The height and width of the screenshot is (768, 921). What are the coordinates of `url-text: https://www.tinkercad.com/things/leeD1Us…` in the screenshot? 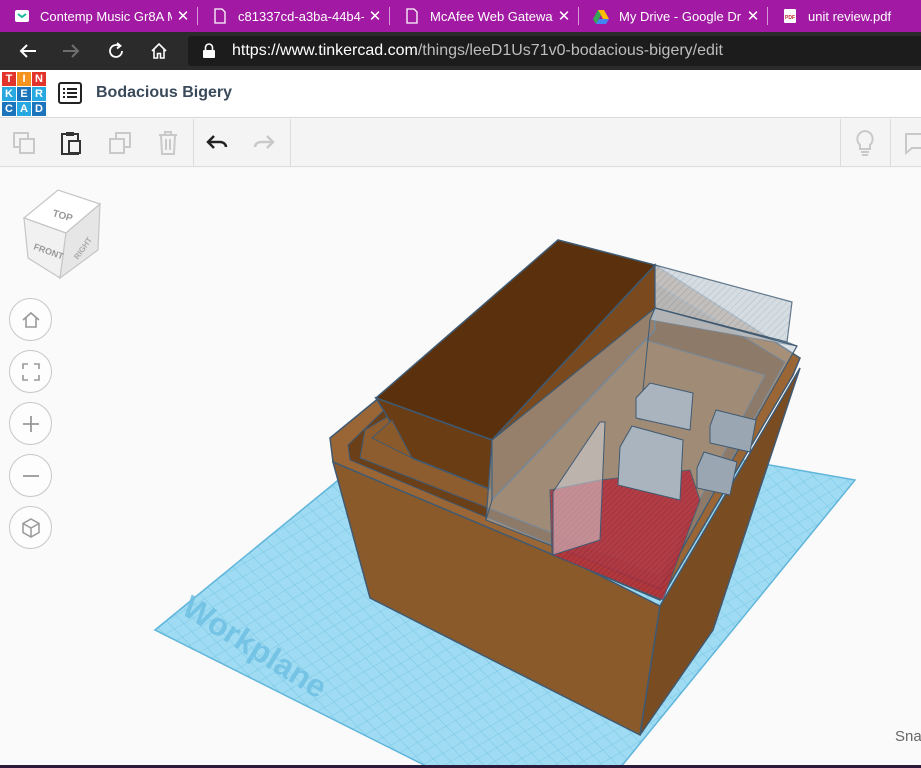 It's located at (477, 50).